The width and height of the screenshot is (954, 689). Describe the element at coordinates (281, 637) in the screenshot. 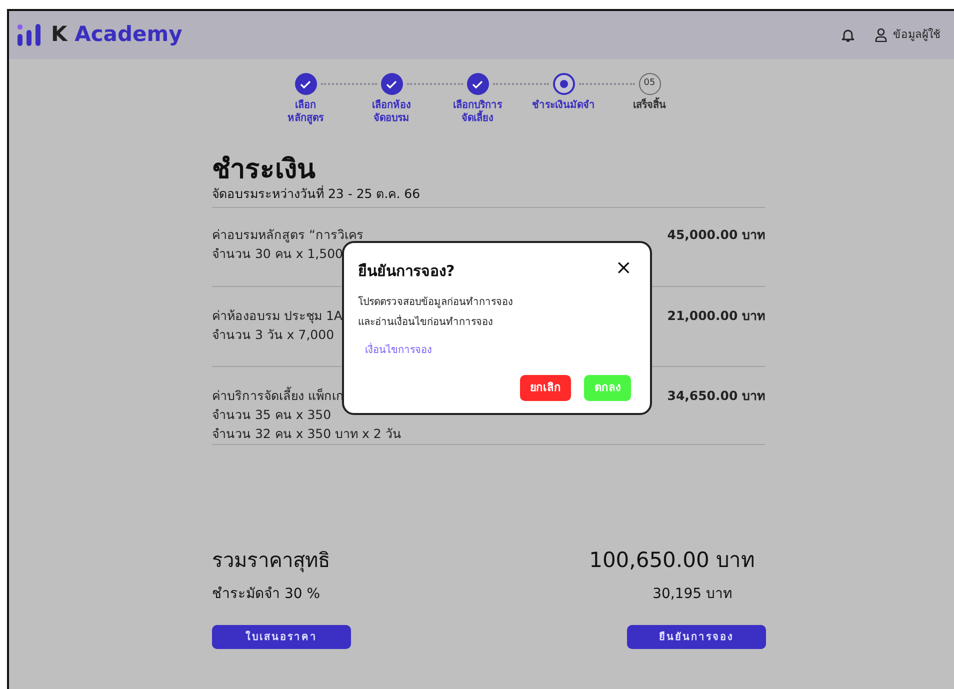

I see `quote-button: ใบเสนอราคา` at that location.